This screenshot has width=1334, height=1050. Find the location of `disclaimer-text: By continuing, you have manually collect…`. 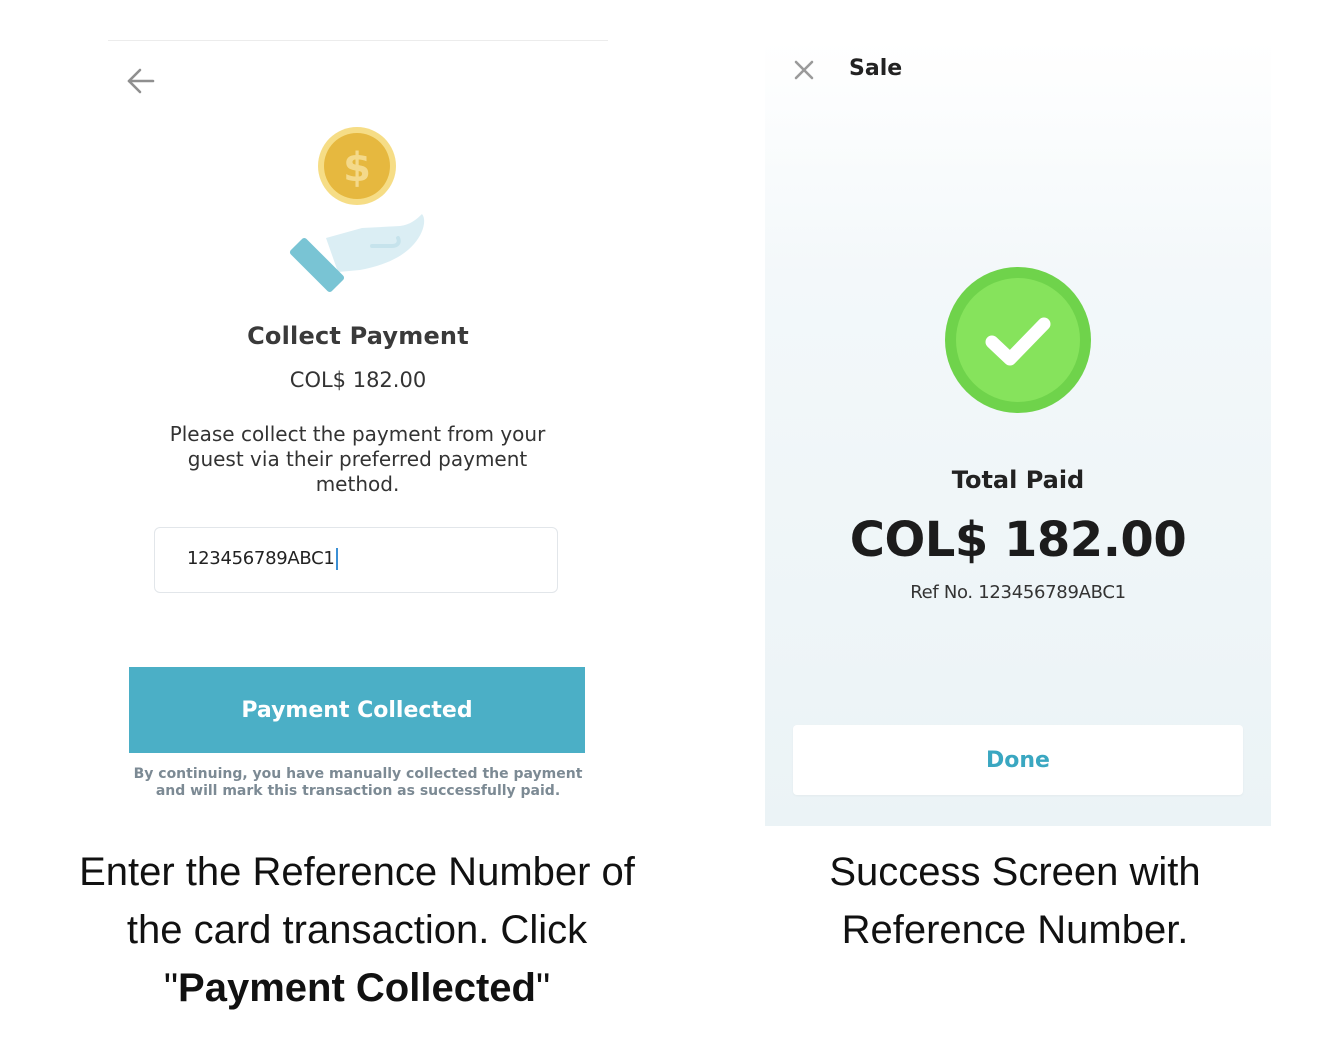

disclaimer-text: By continuing, you have manually collect… is located at coordinates (358, 782).